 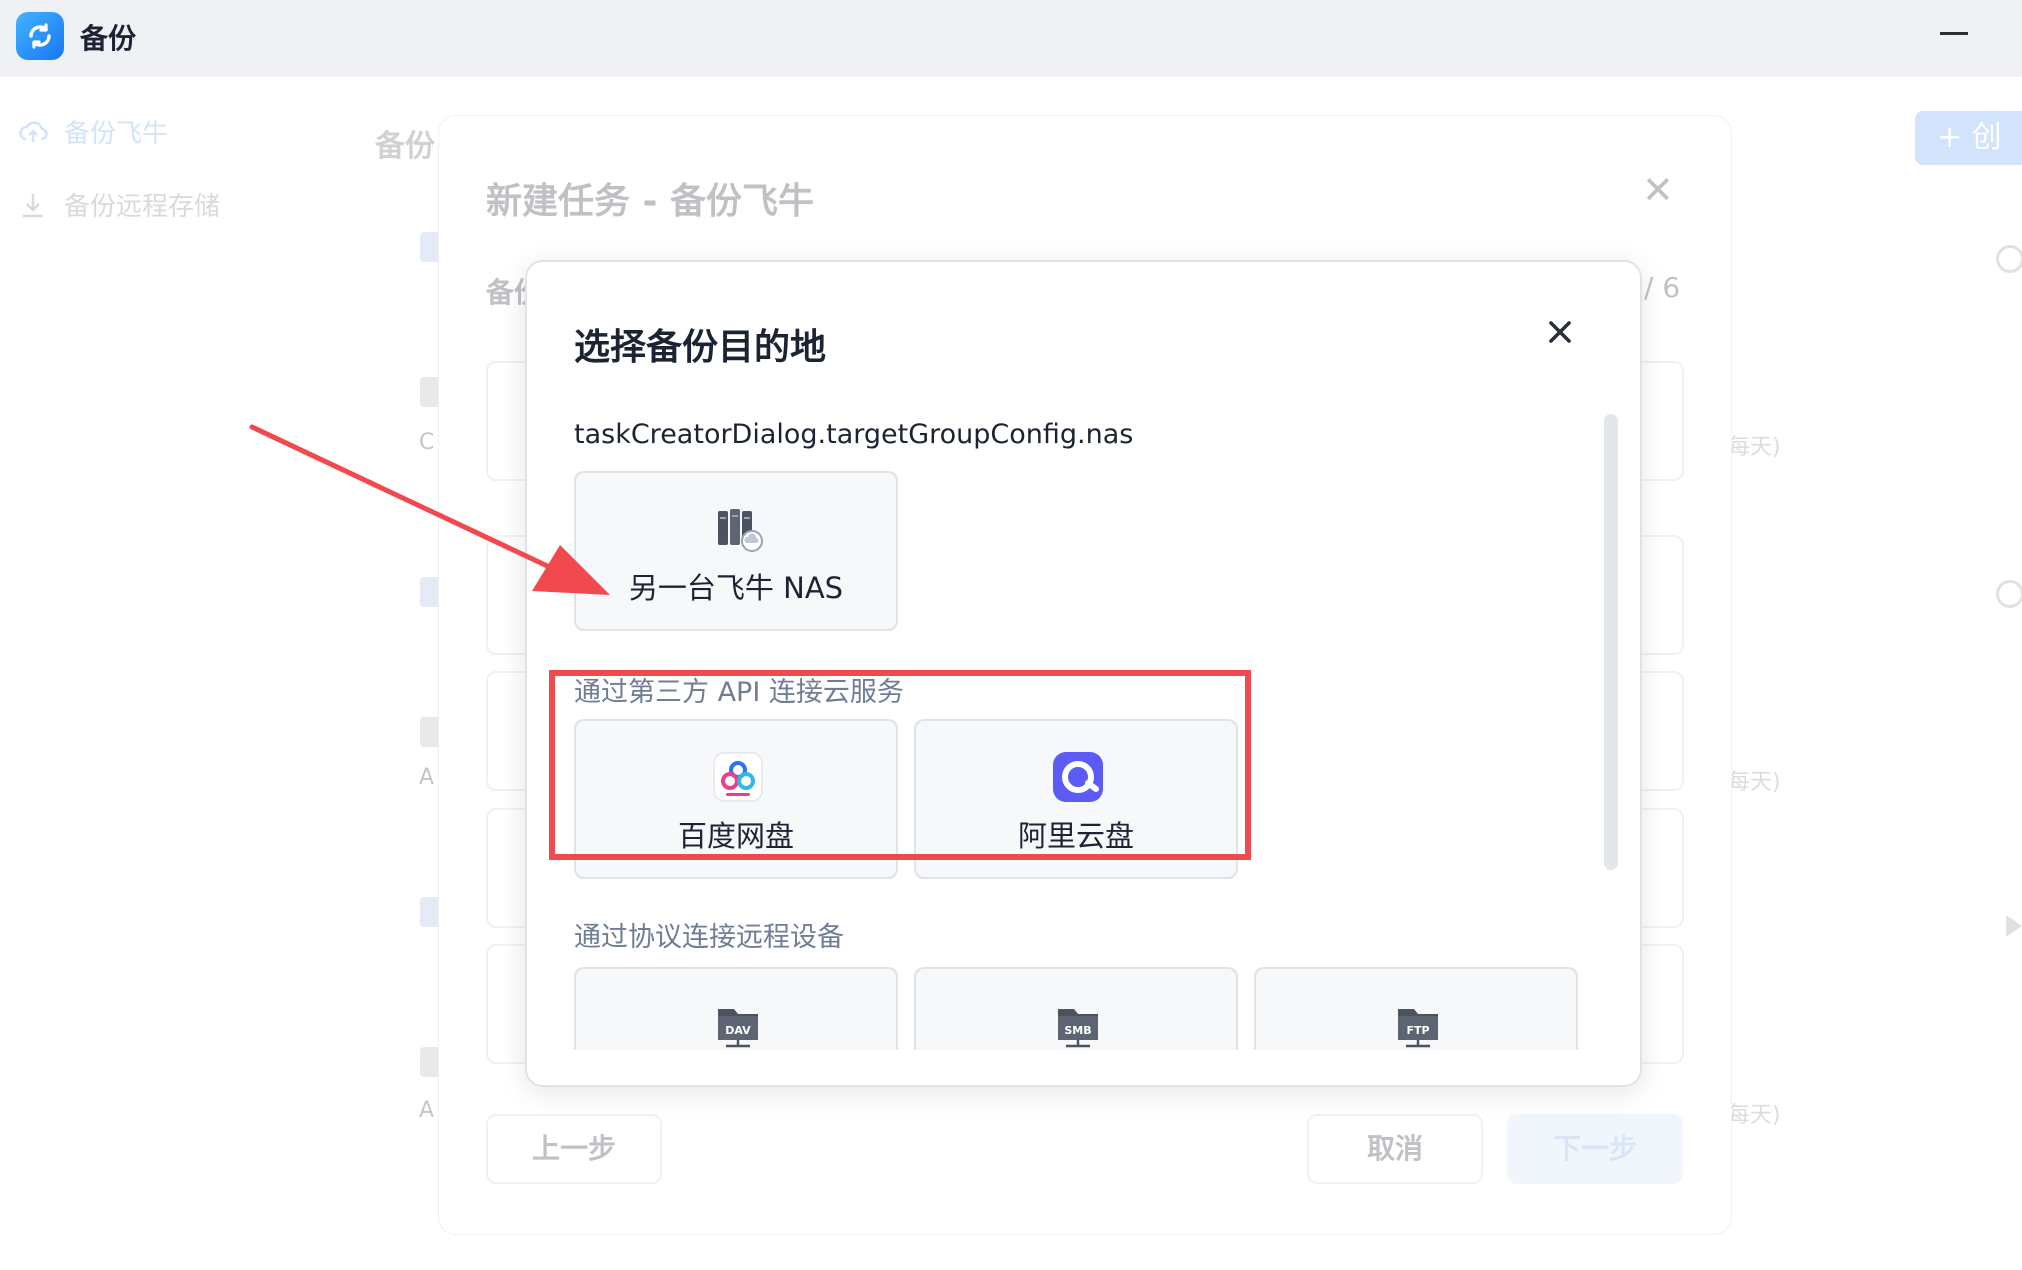 I want to click on svg-text: DAV, so click(x=738, y=1030).